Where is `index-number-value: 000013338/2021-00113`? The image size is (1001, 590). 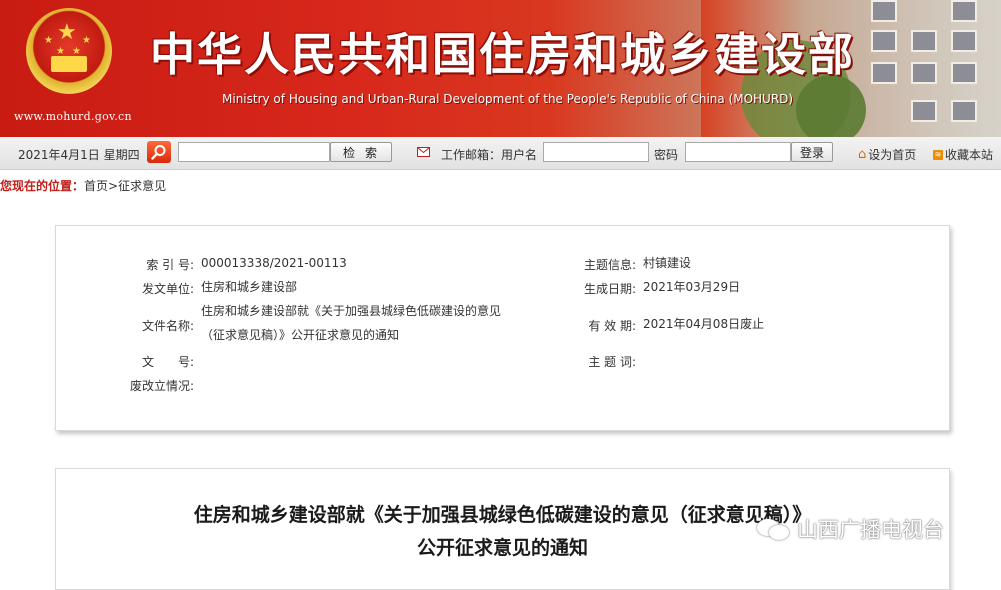
index-number-value: 000013338/2021-00113 is located at coordinates (274, 263).